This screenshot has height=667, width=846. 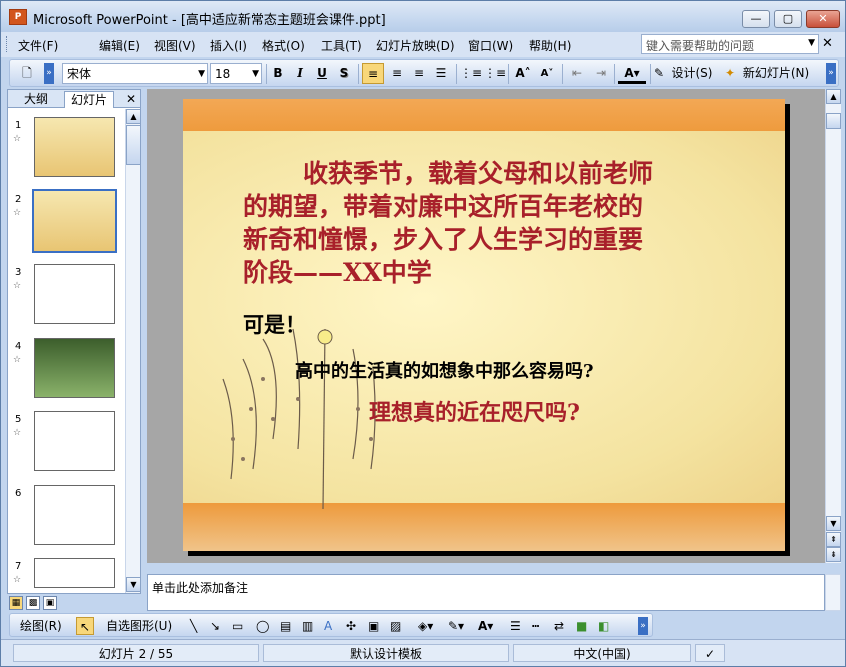 I want to click on menu-window: 窗口(W), so click(x=490, y=45).